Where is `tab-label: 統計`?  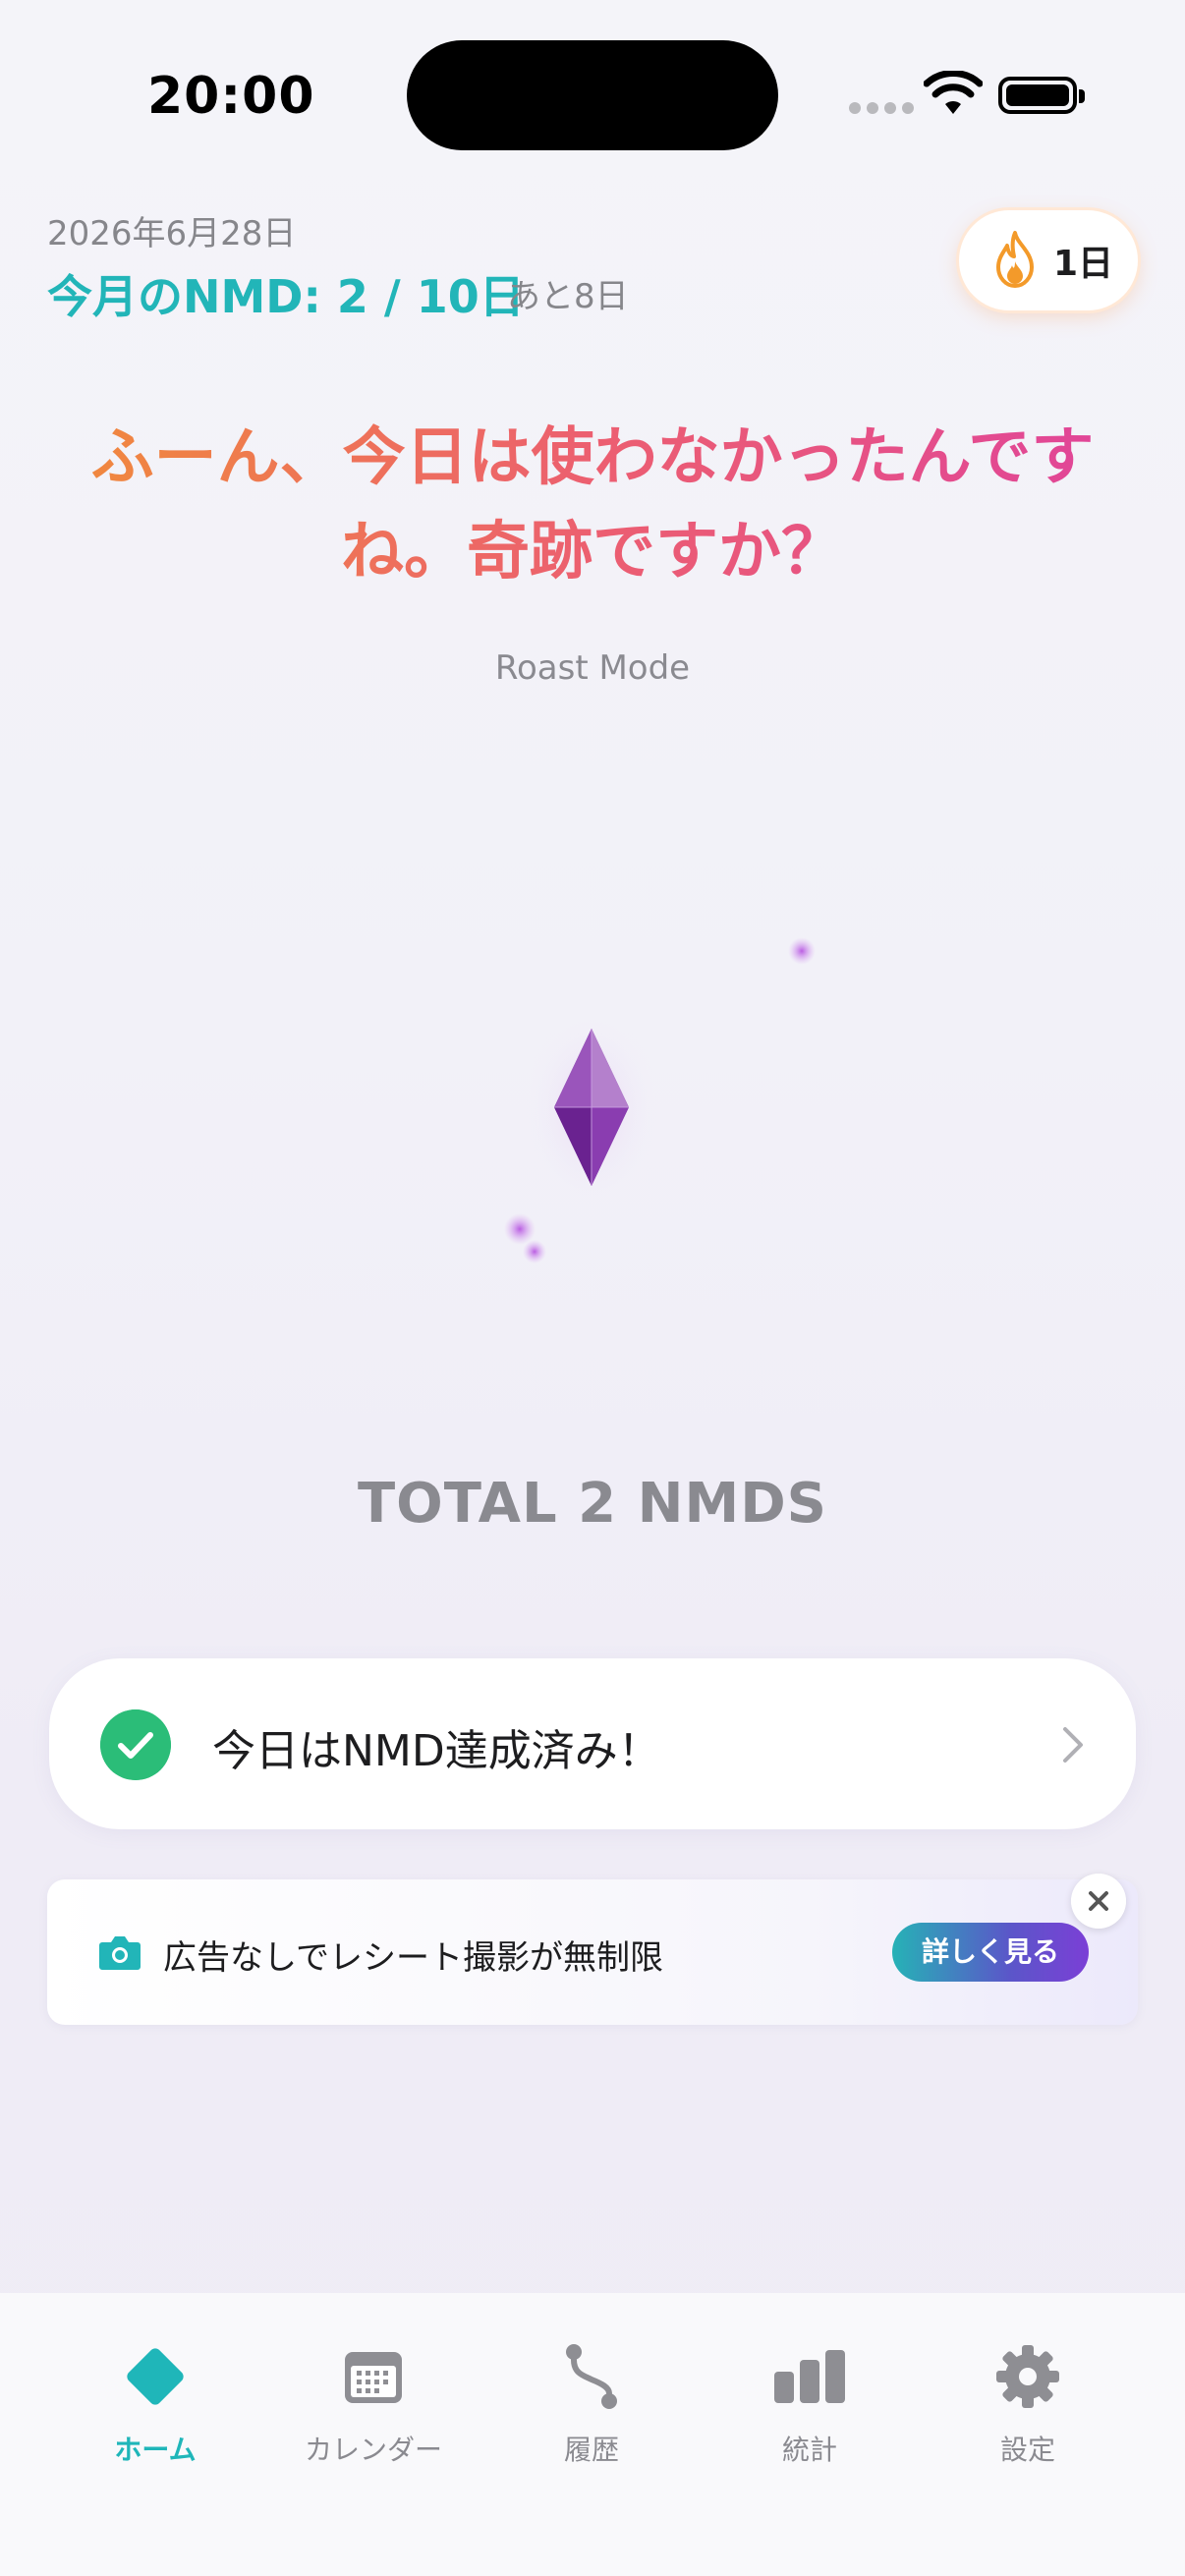
tab-label: 統計 is located at coordinates (809, 2450).